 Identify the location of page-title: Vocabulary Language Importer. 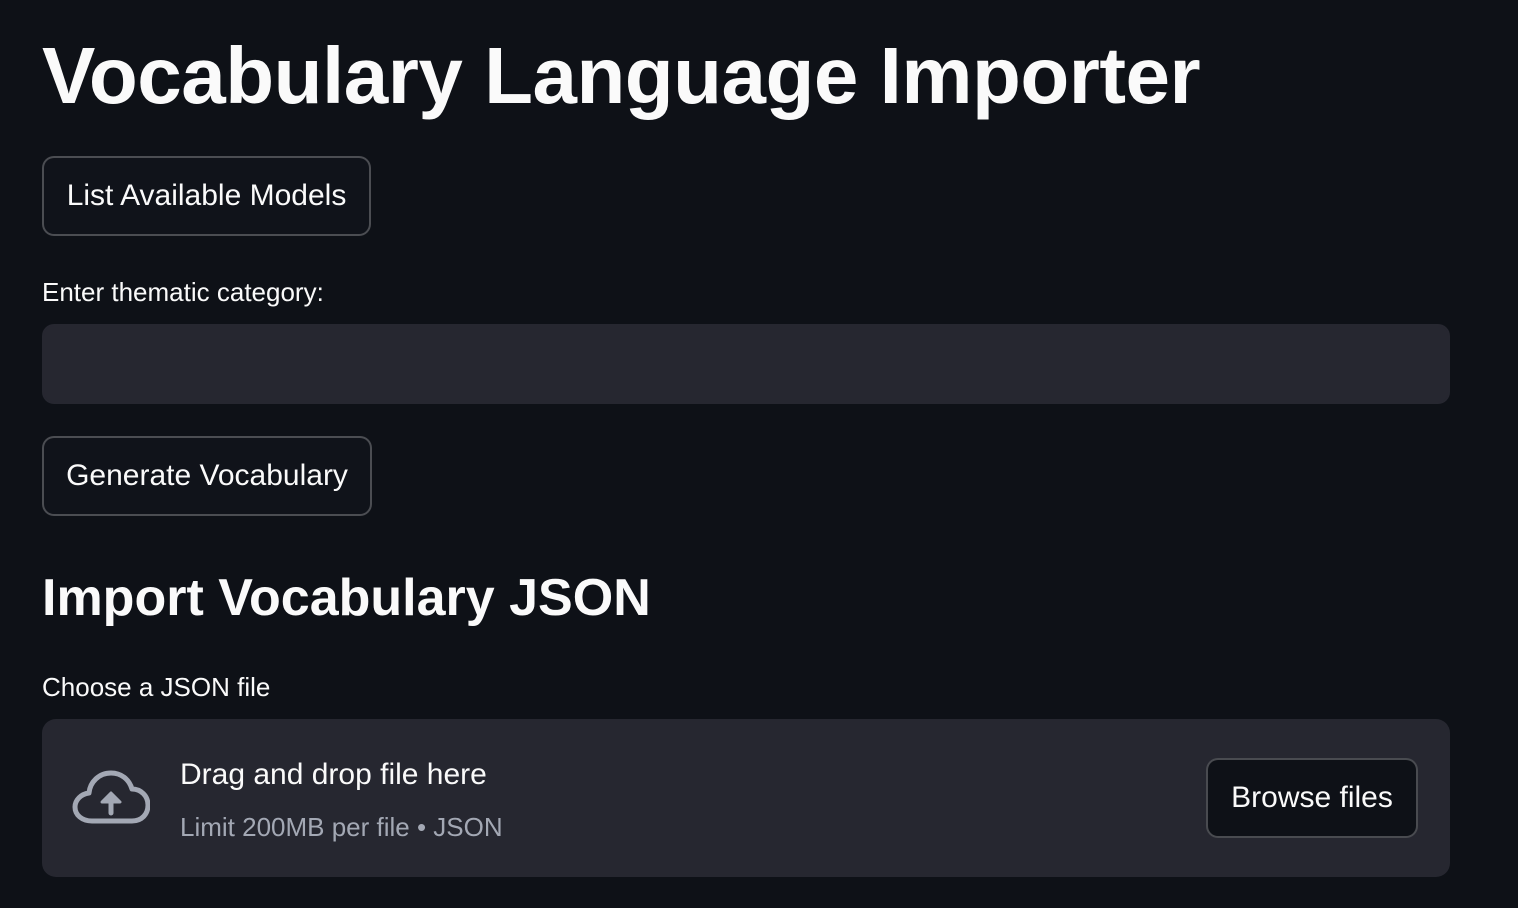
(621, 75).